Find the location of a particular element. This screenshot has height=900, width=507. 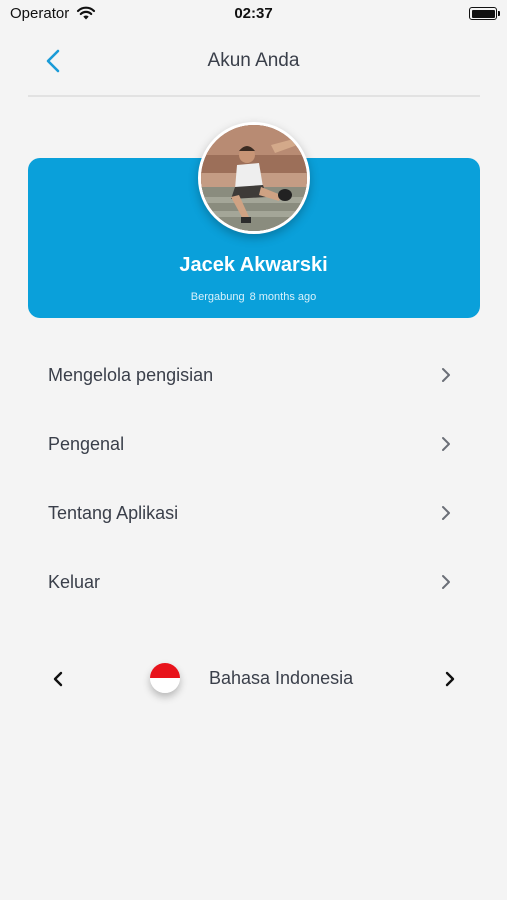

join-info: Bergabung 8 months ago is located at coordinates (253, 297).